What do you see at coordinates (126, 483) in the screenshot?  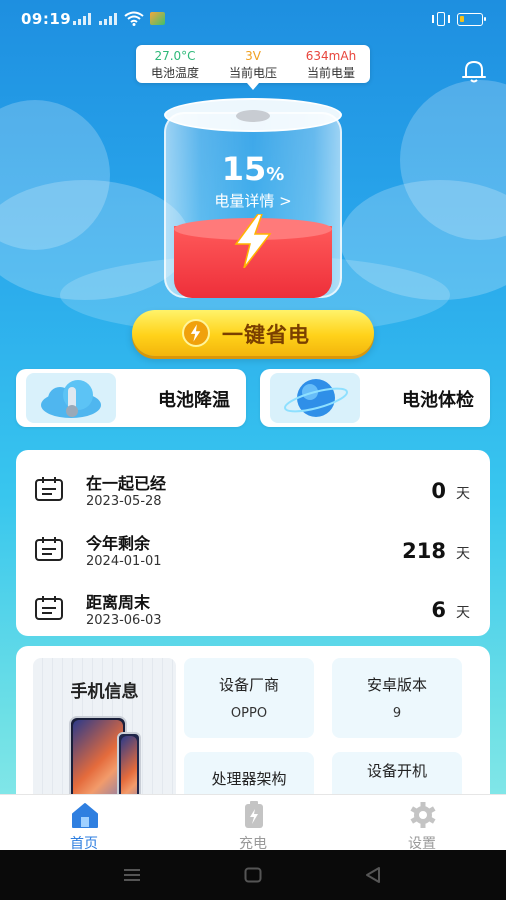 I see `date-title: 在一起已经` at bounding box center [126, 483].